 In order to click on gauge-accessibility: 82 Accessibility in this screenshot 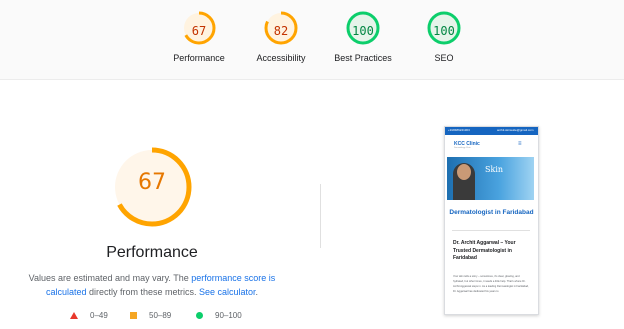, I will do `click(281, 36)`.